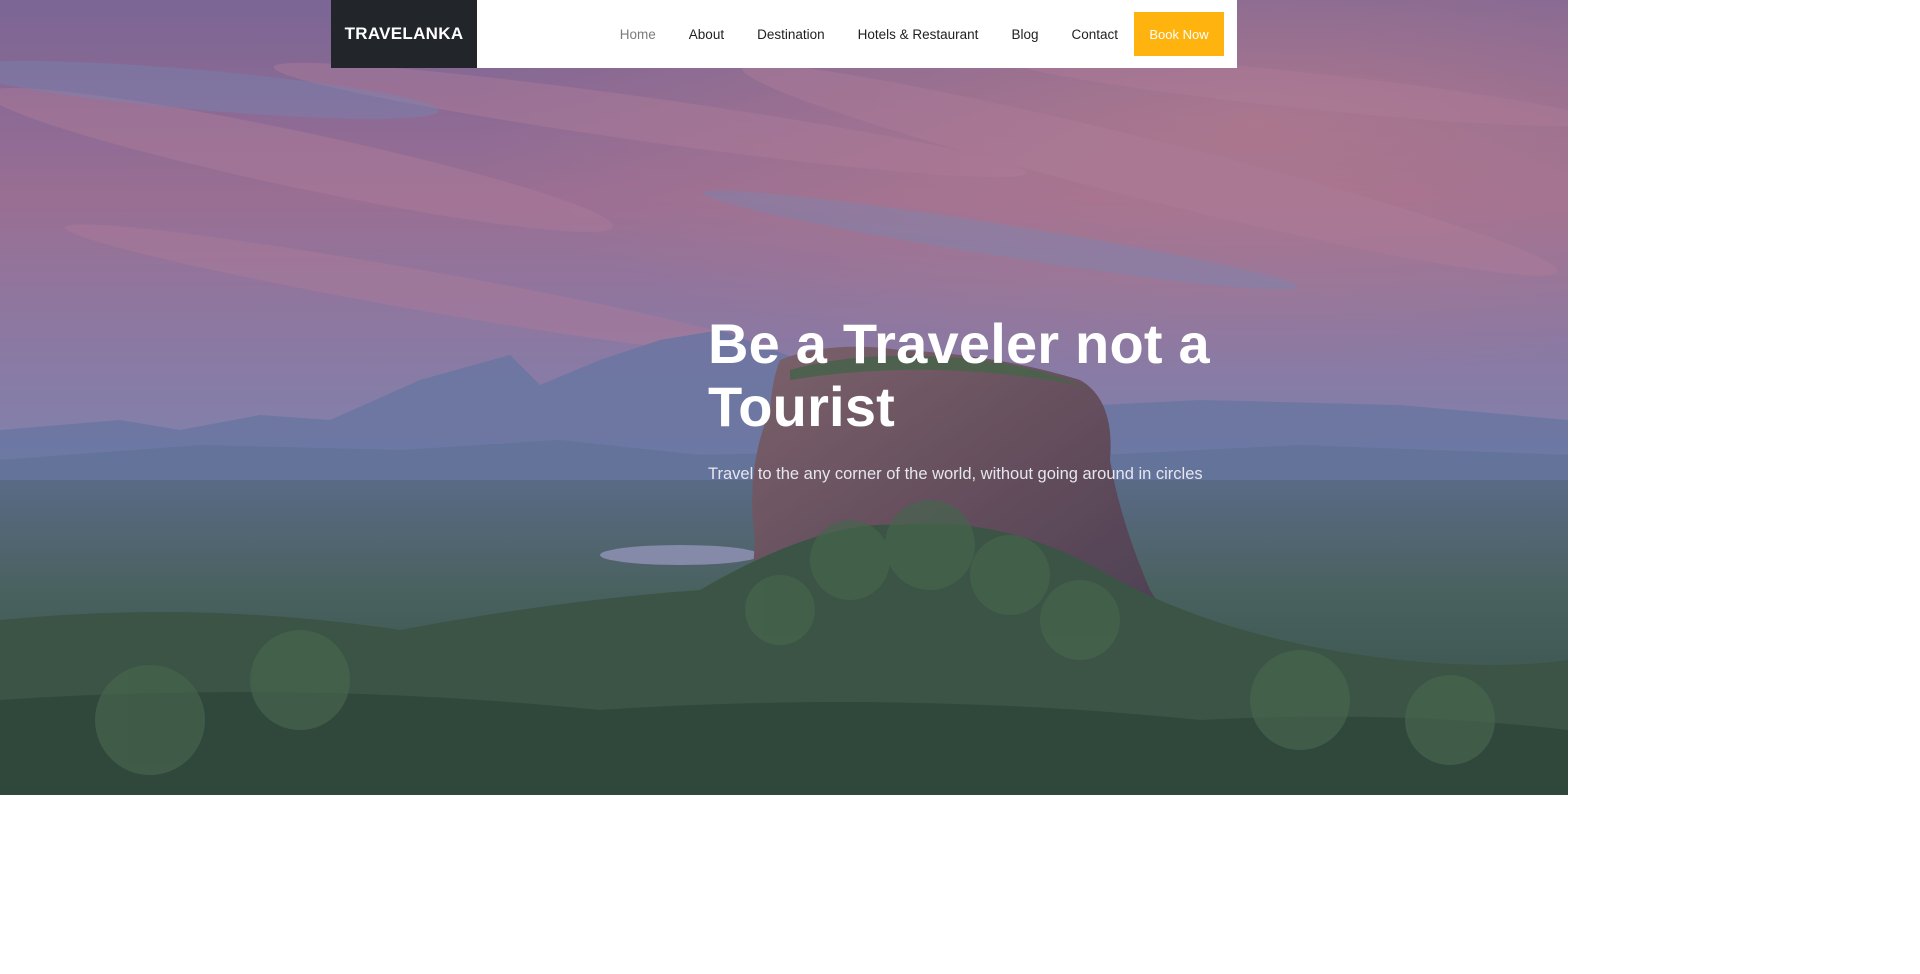 The width and height of the screenshot is (1920, 974). I want to click on hero-title: Be a Traveler not a Tourist, so click(959, 375).